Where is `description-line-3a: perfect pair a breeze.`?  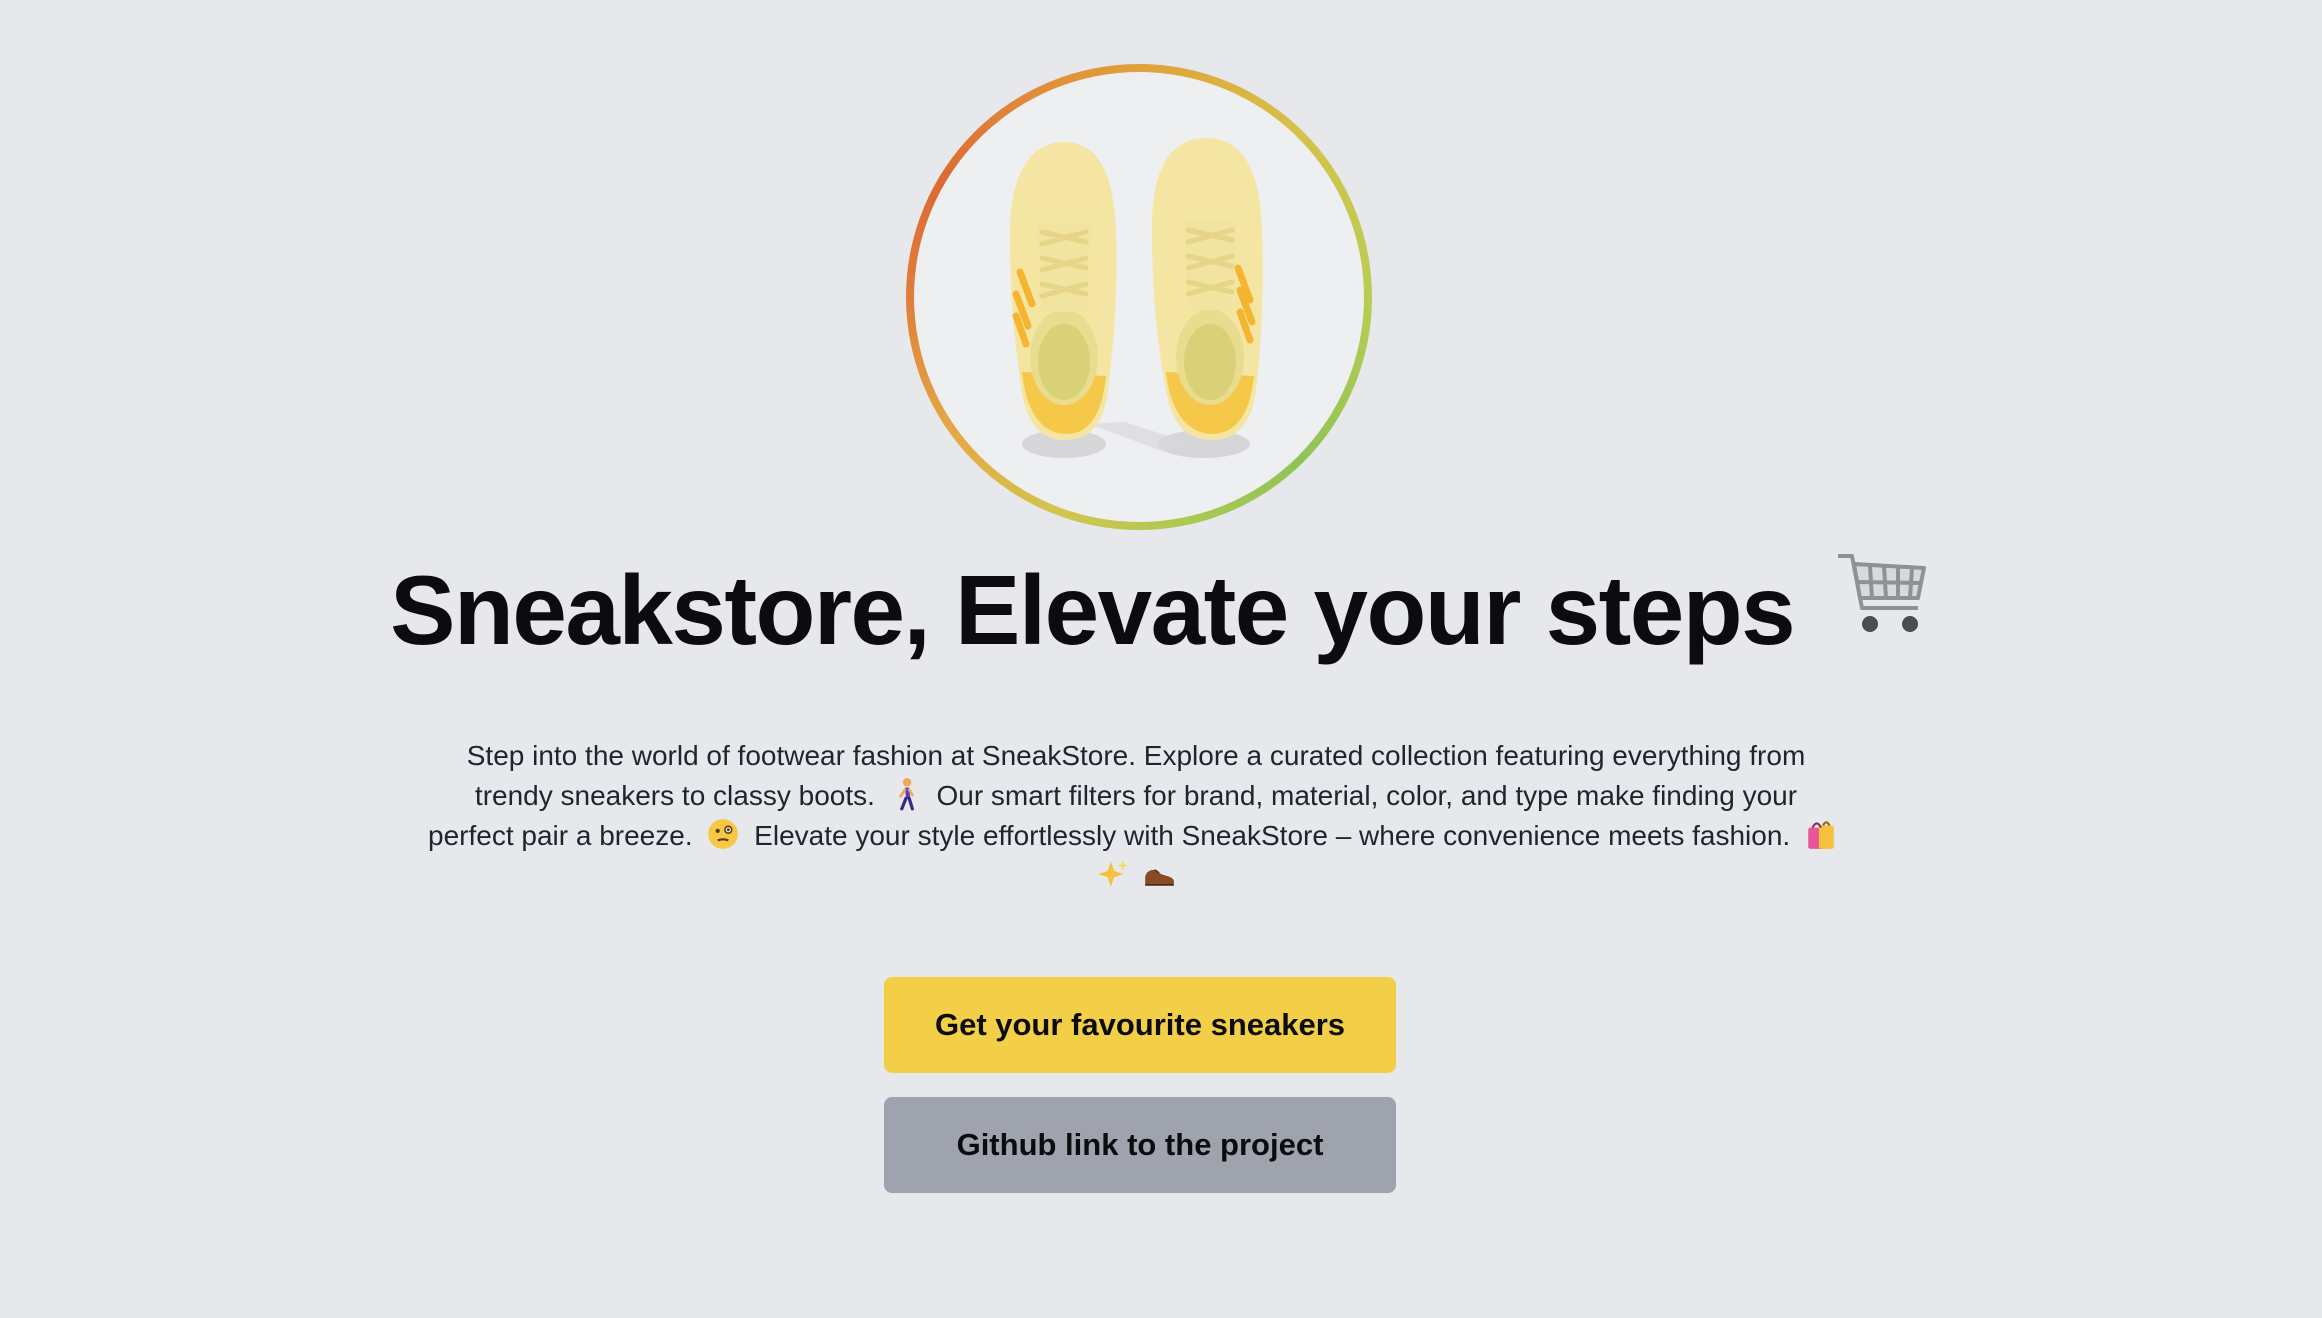 description-line-3a: perfect pair a breeze. is located at coordinates (560, 835).